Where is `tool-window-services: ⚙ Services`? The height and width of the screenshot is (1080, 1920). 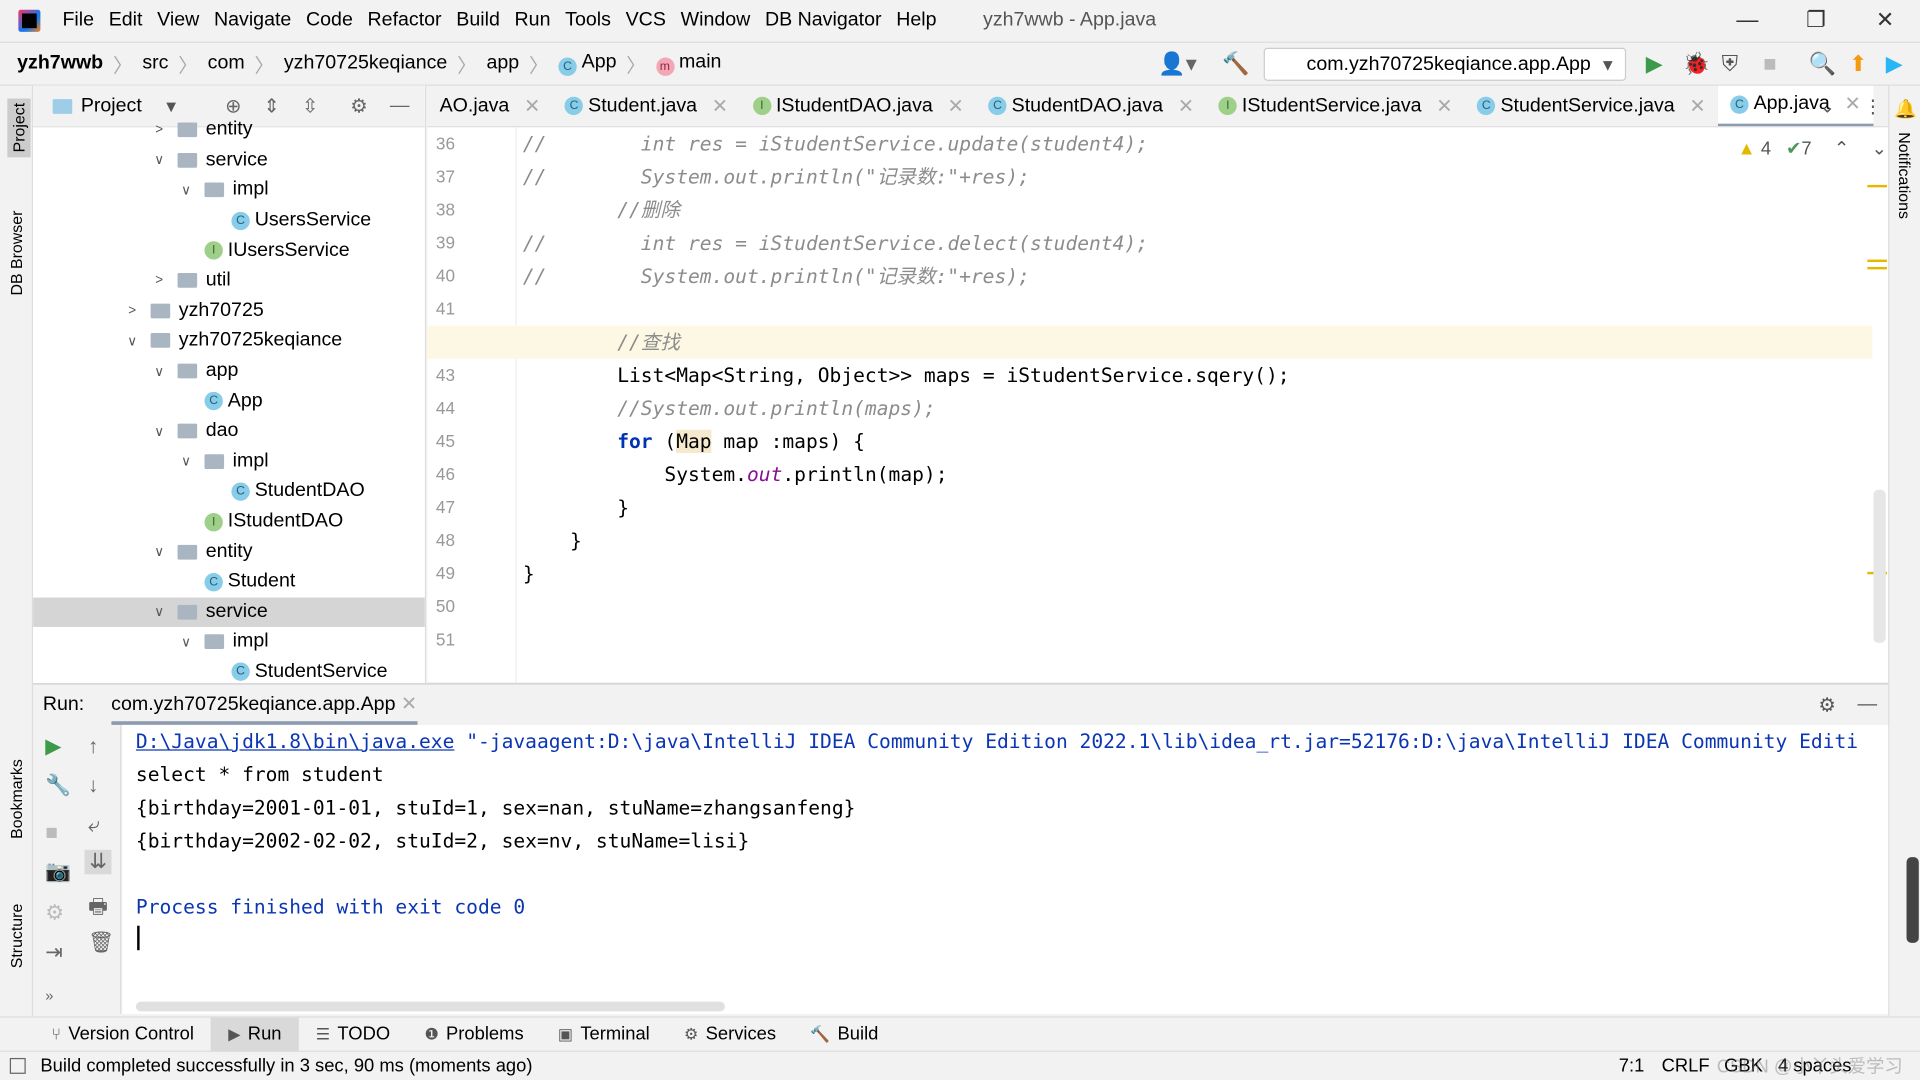
tool-window-services: ⚙ Services is located at coordinates (730, 1034).